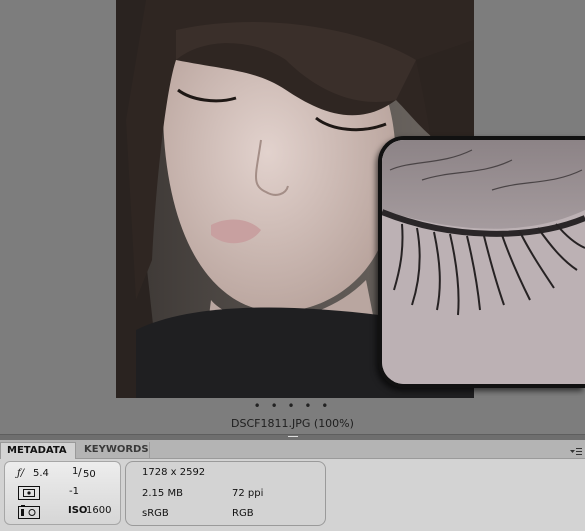  What do you see at coordinates (114, 450) in the screenshot?
I see `tab-keywords: KEYWORDS` at bounding box center [114, 450].